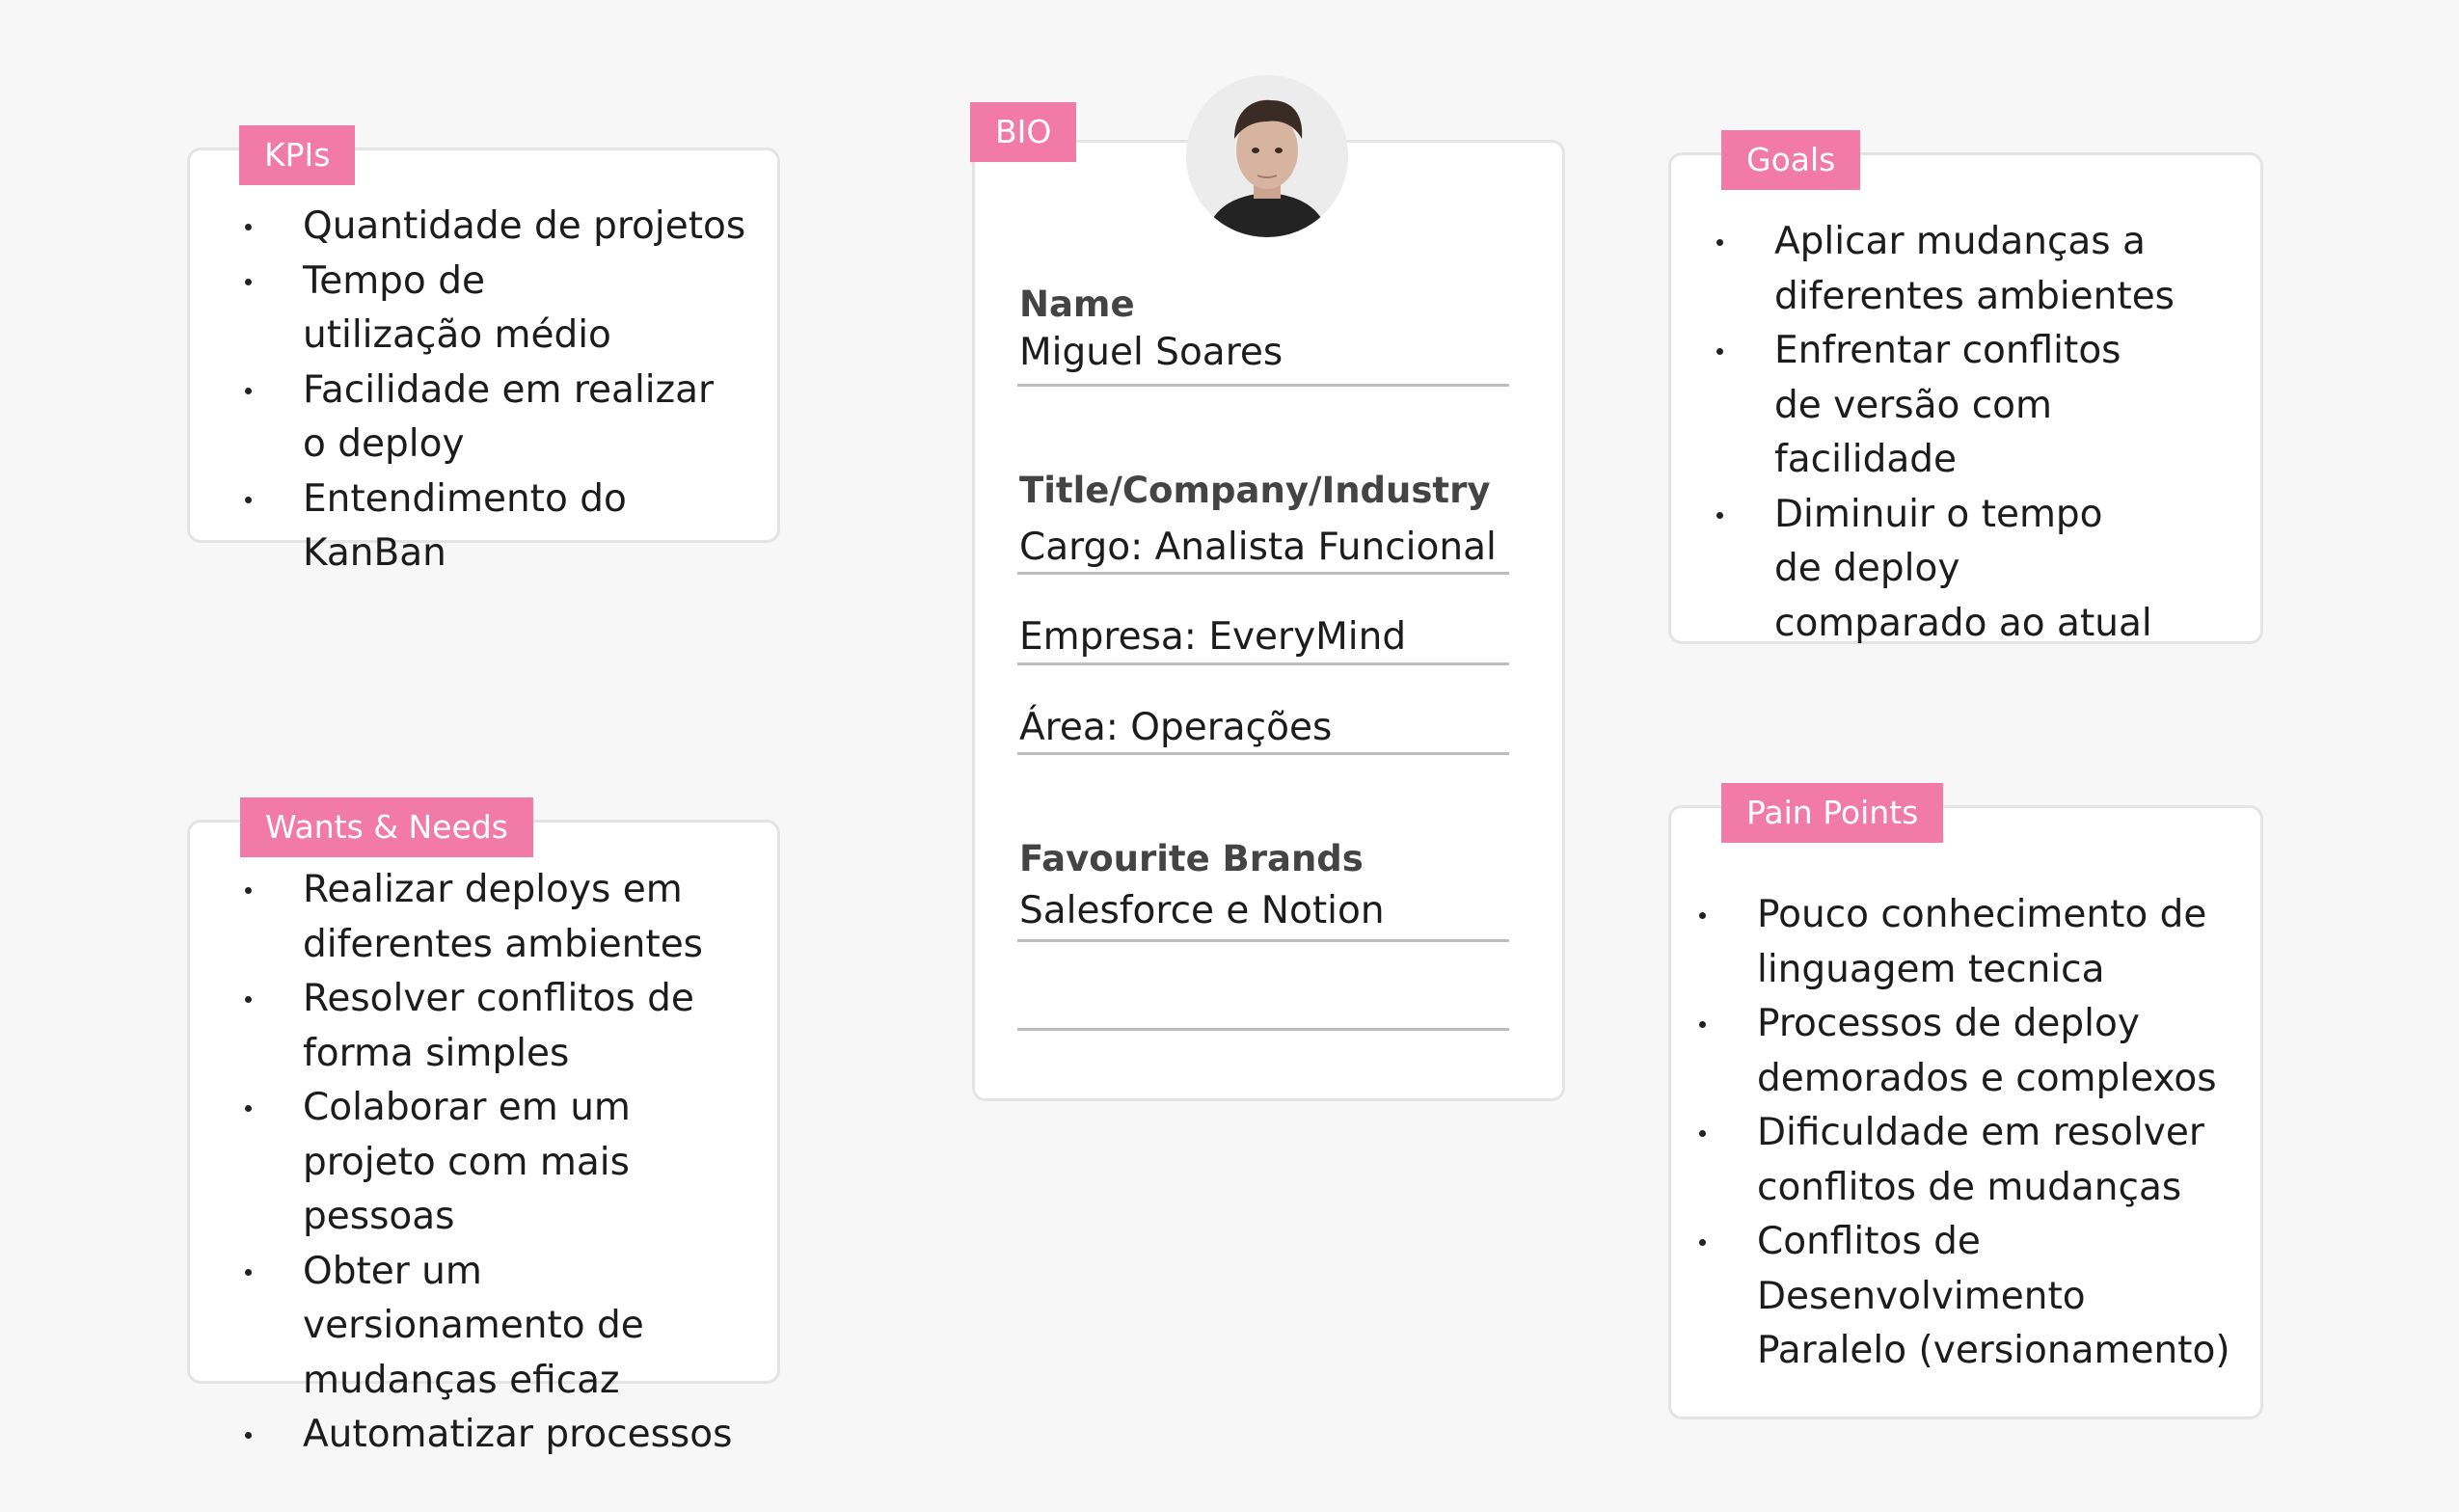  I want to click on wants-tag: Wants & Needs, so click(387, 827).